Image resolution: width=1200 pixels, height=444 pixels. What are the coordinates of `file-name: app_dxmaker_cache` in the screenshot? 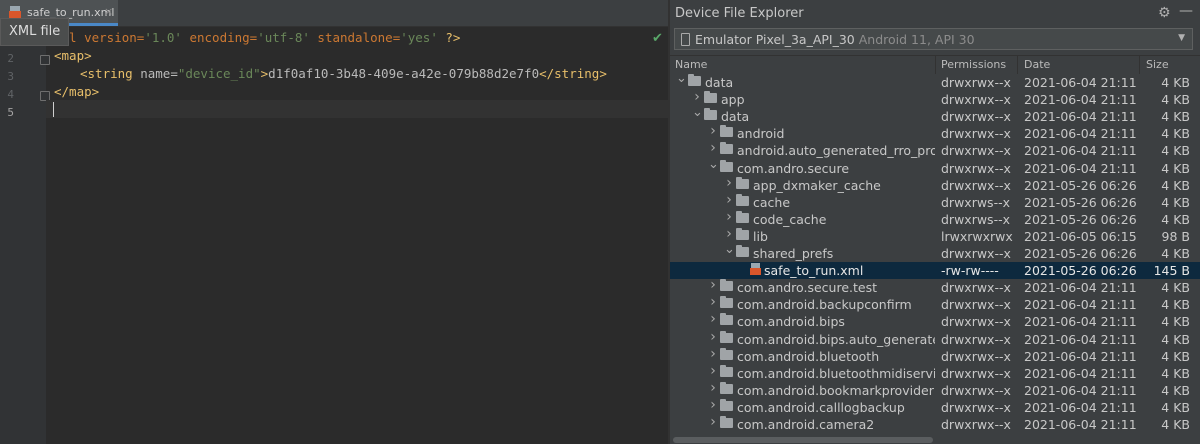 It's located at (817, 185).